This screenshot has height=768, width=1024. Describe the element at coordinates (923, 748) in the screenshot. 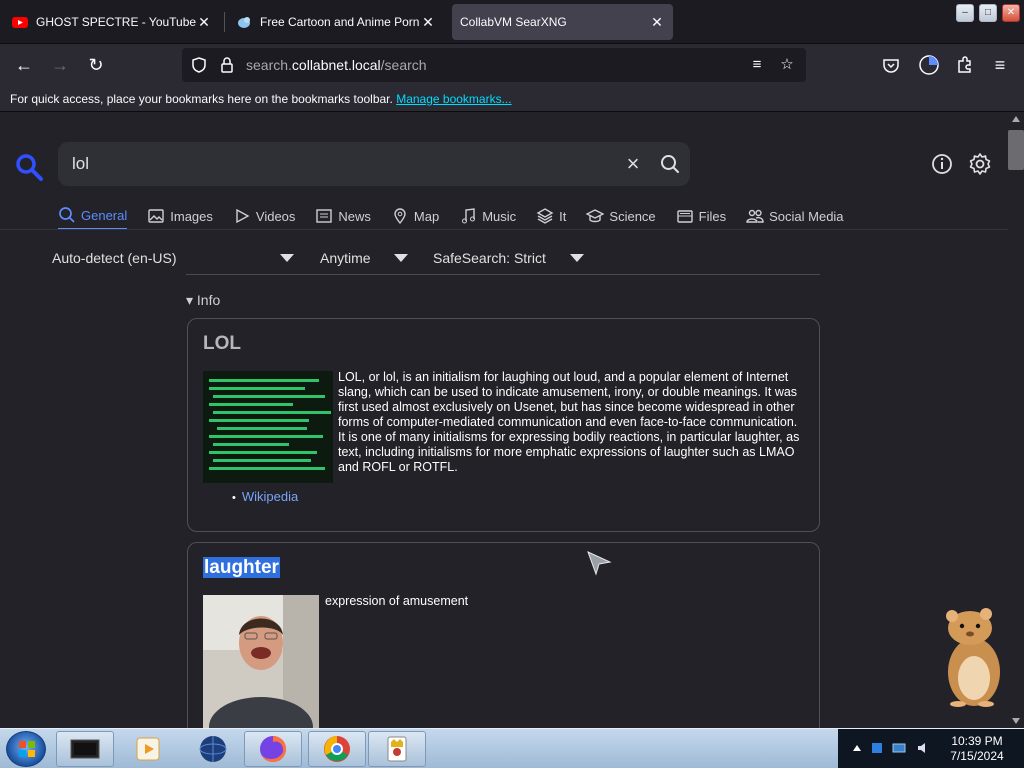

I see `volume-icon` at that location.